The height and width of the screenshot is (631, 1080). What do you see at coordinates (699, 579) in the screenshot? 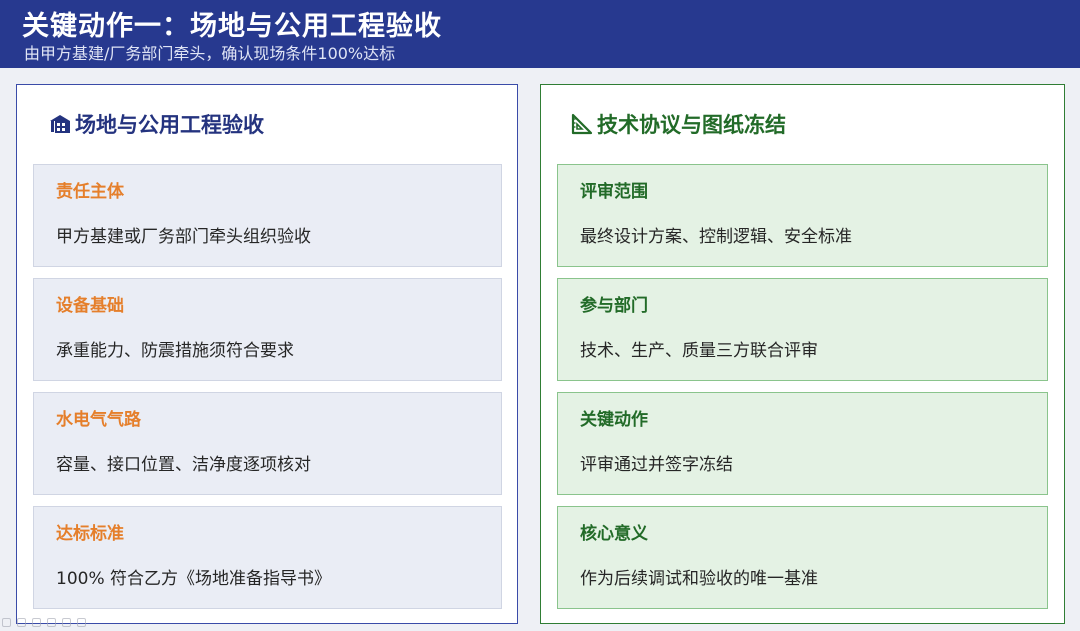
I see `card-text: 作为后续调试和验收的唯一基准` at bounding box center [699, 579].